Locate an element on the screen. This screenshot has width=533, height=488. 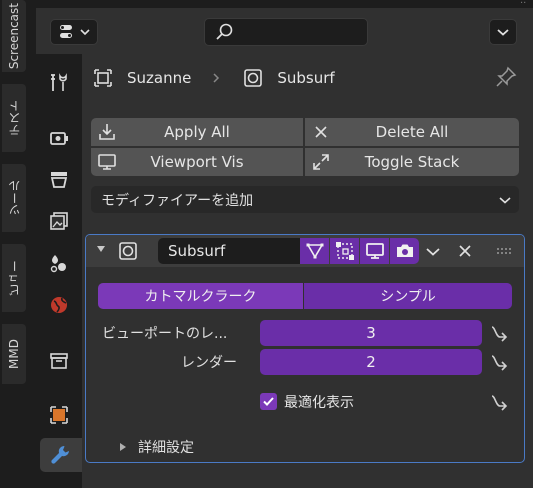
tool-icon is located at coordinates (59, 82).